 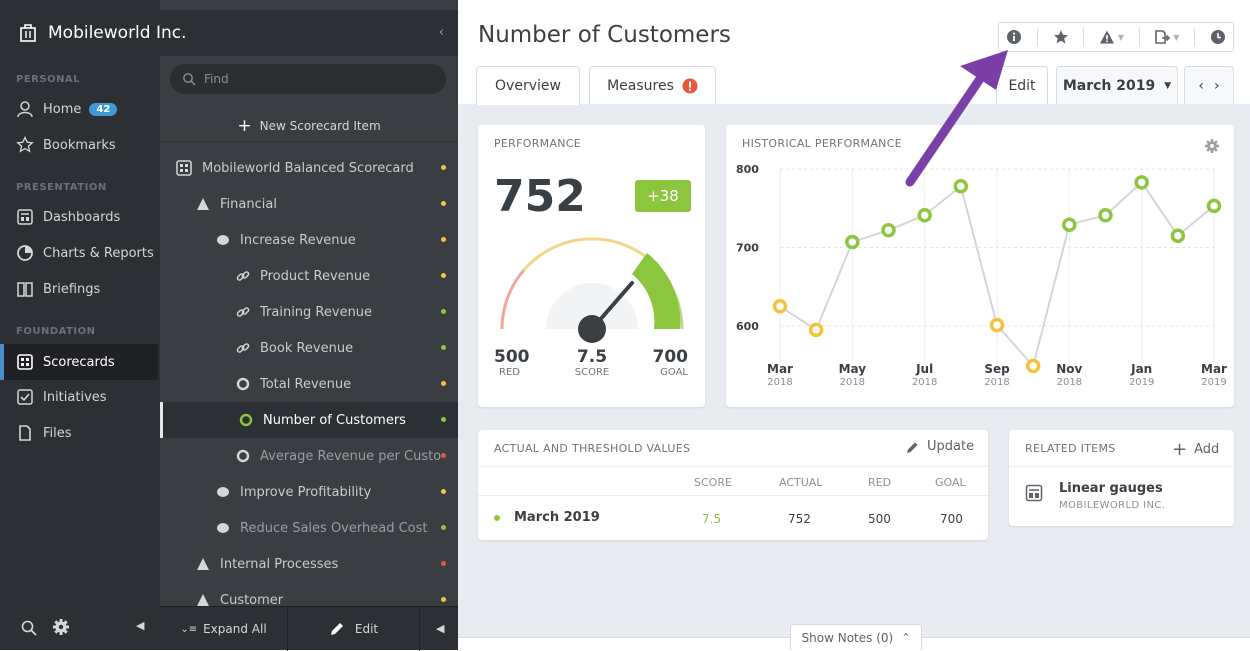 I want to click on related-title: RELATED ITEMS, so click(x=1070, y=448).